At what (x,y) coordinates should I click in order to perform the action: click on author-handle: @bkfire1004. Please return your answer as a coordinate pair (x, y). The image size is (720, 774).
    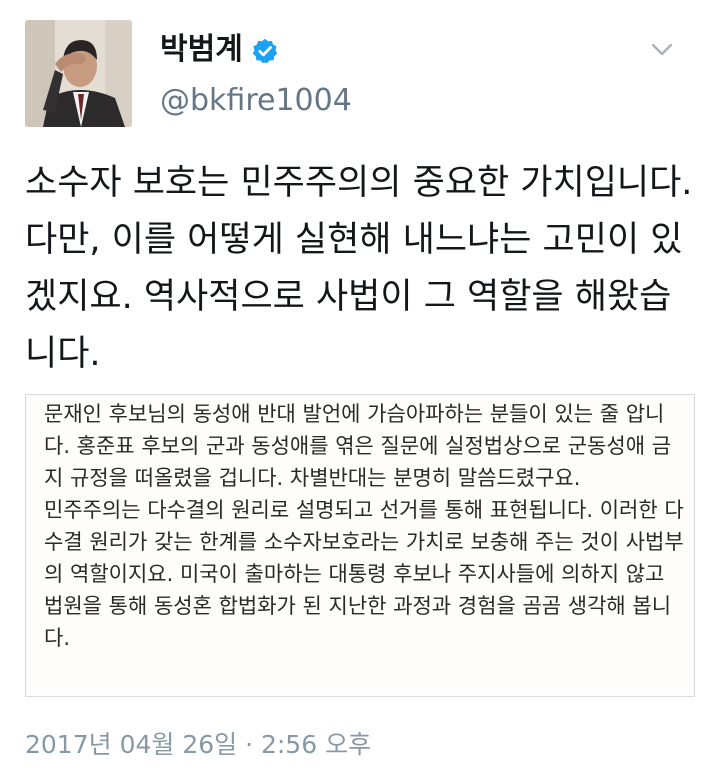
    Looking at the image, I should click on (256, 101).